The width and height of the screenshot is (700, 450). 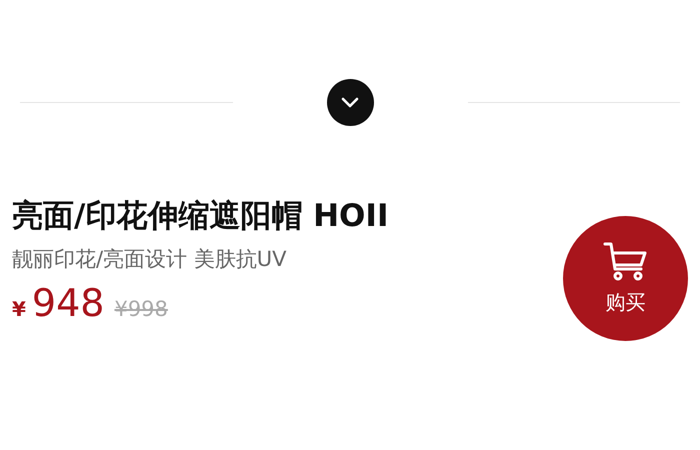 I want to click on product-title: 亮面/印花伸缩遮阳帽 HOII, so click(x=201, y=216).